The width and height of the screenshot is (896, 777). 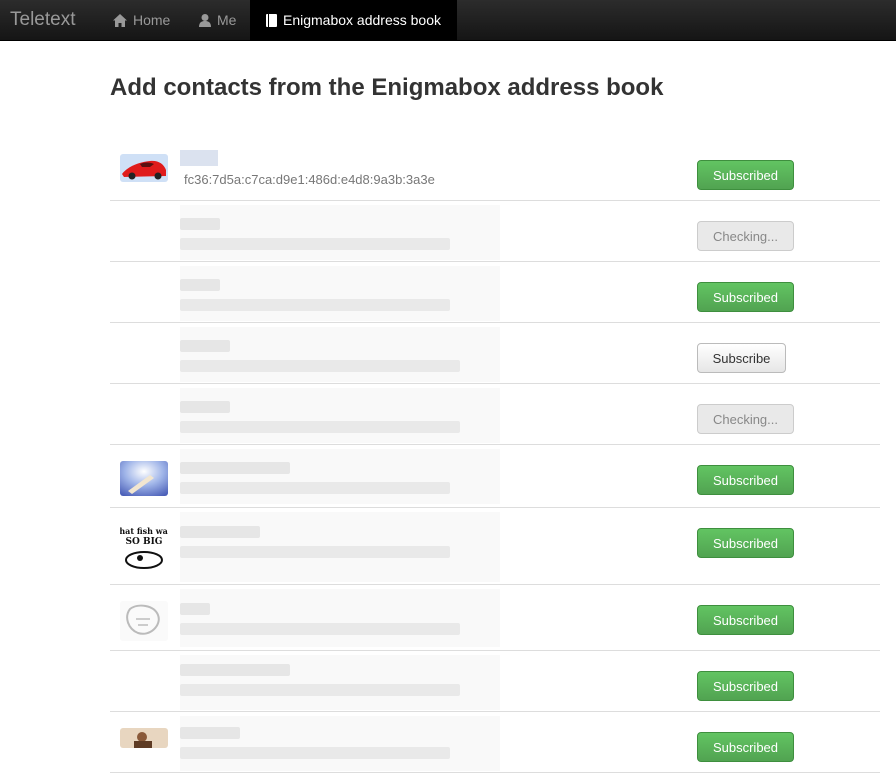 I want to click on book-icon, so click(x=271, y=20).